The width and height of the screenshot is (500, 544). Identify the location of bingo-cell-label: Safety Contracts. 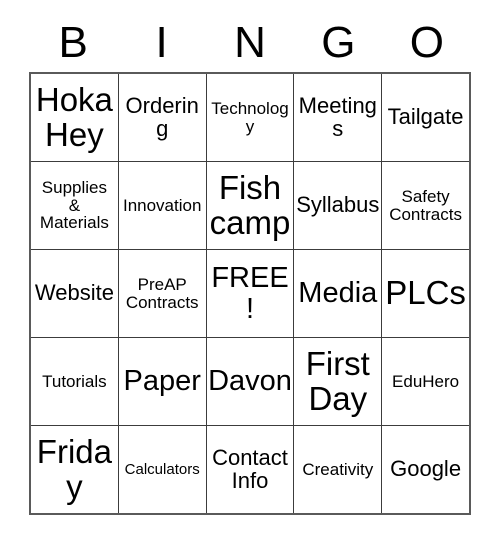
(425, 205).